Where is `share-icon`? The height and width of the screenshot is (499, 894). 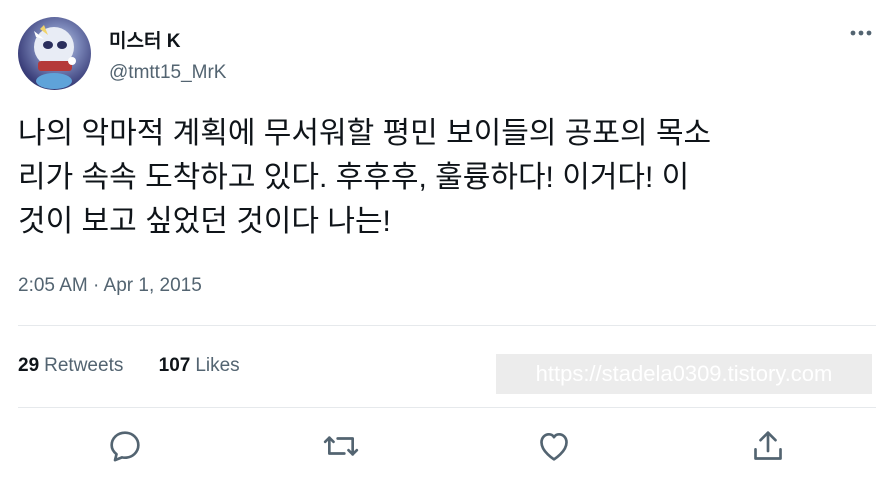
share-icon is located at coordinates (768, 445).